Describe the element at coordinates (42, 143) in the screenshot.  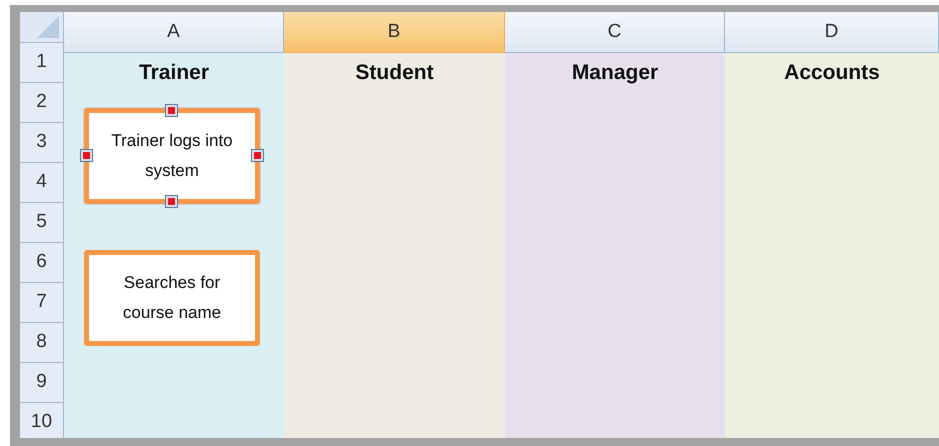
I see `row-header: 3` at that location.